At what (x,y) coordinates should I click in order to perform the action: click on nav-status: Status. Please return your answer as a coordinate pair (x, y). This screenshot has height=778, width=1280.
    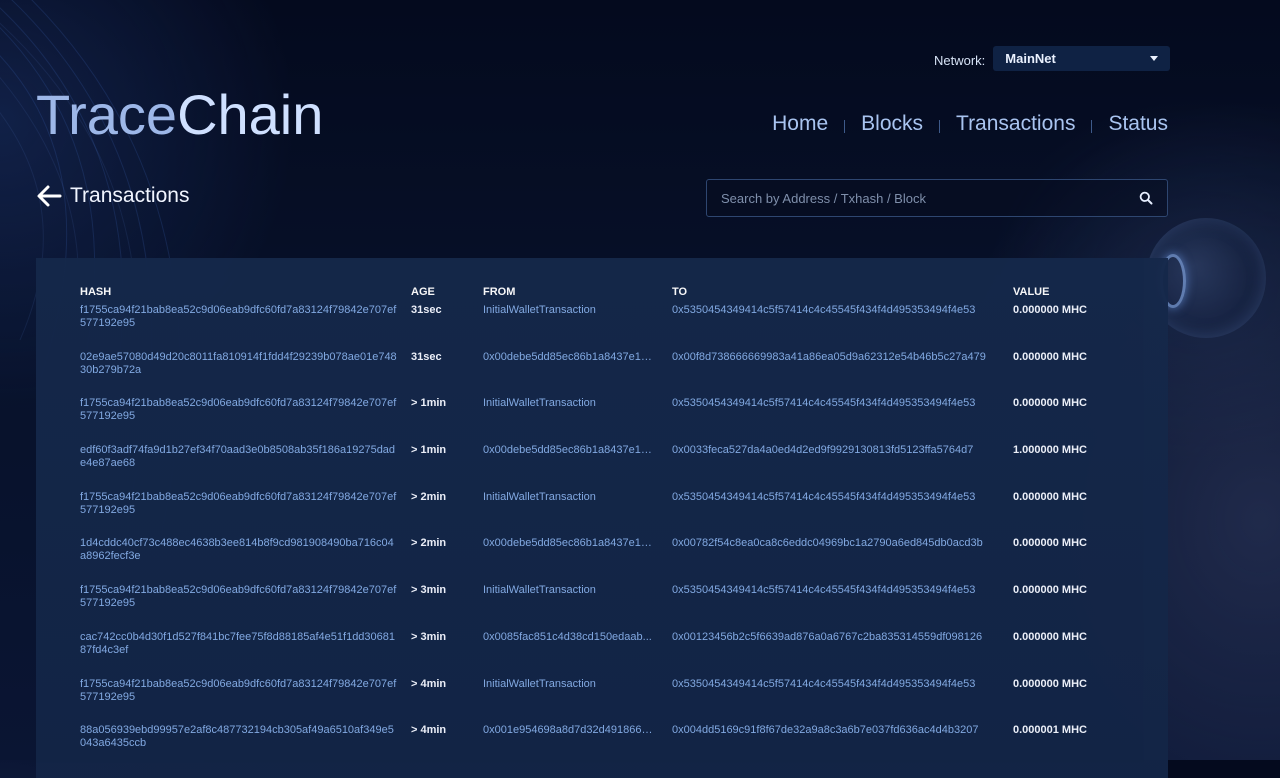
    Looking at the image, I should click on (1138, 124).